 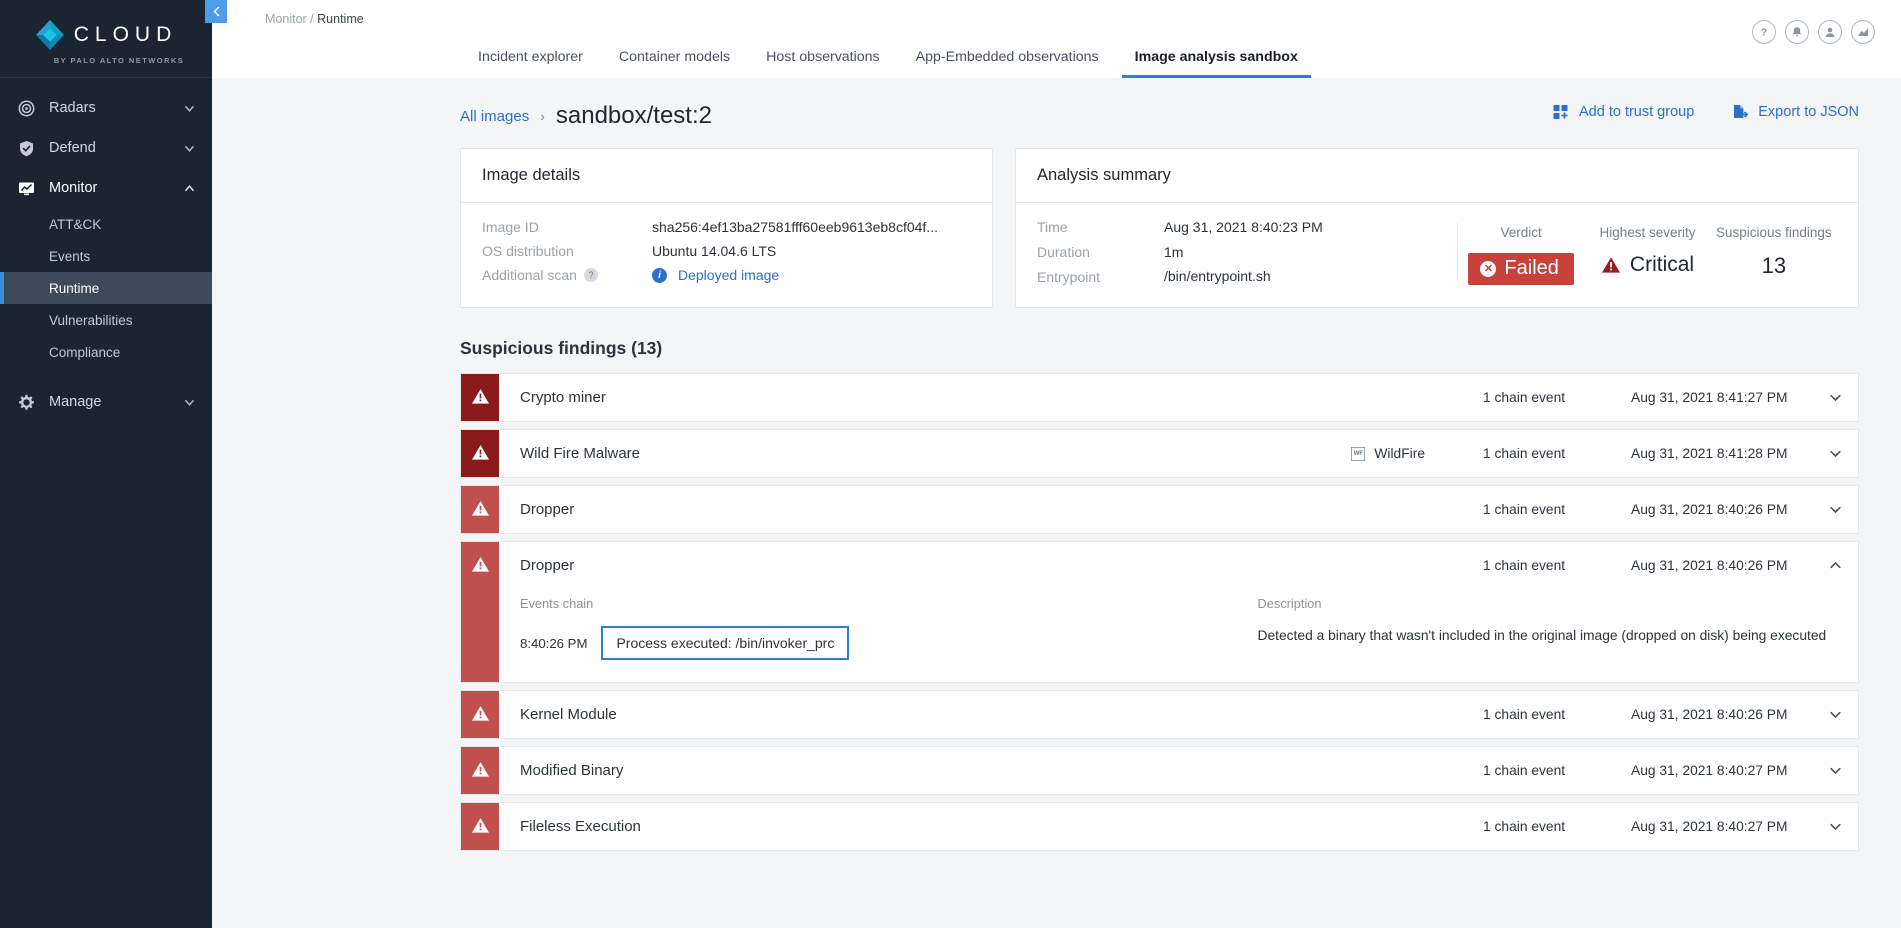 What do you see at coordinates (561, 348) in the screenshot?
I see `findings-heading: Suspicious findings (13)` at bounding box center [561, 348].